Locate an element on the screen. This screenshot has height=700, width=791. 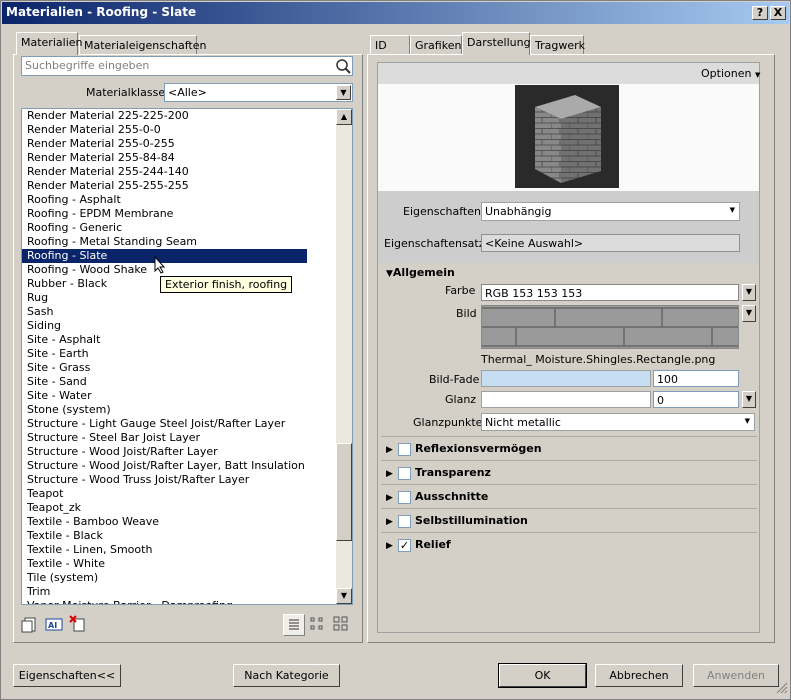
cancel-button: Abbrechen is located at coordinates (639, 675).